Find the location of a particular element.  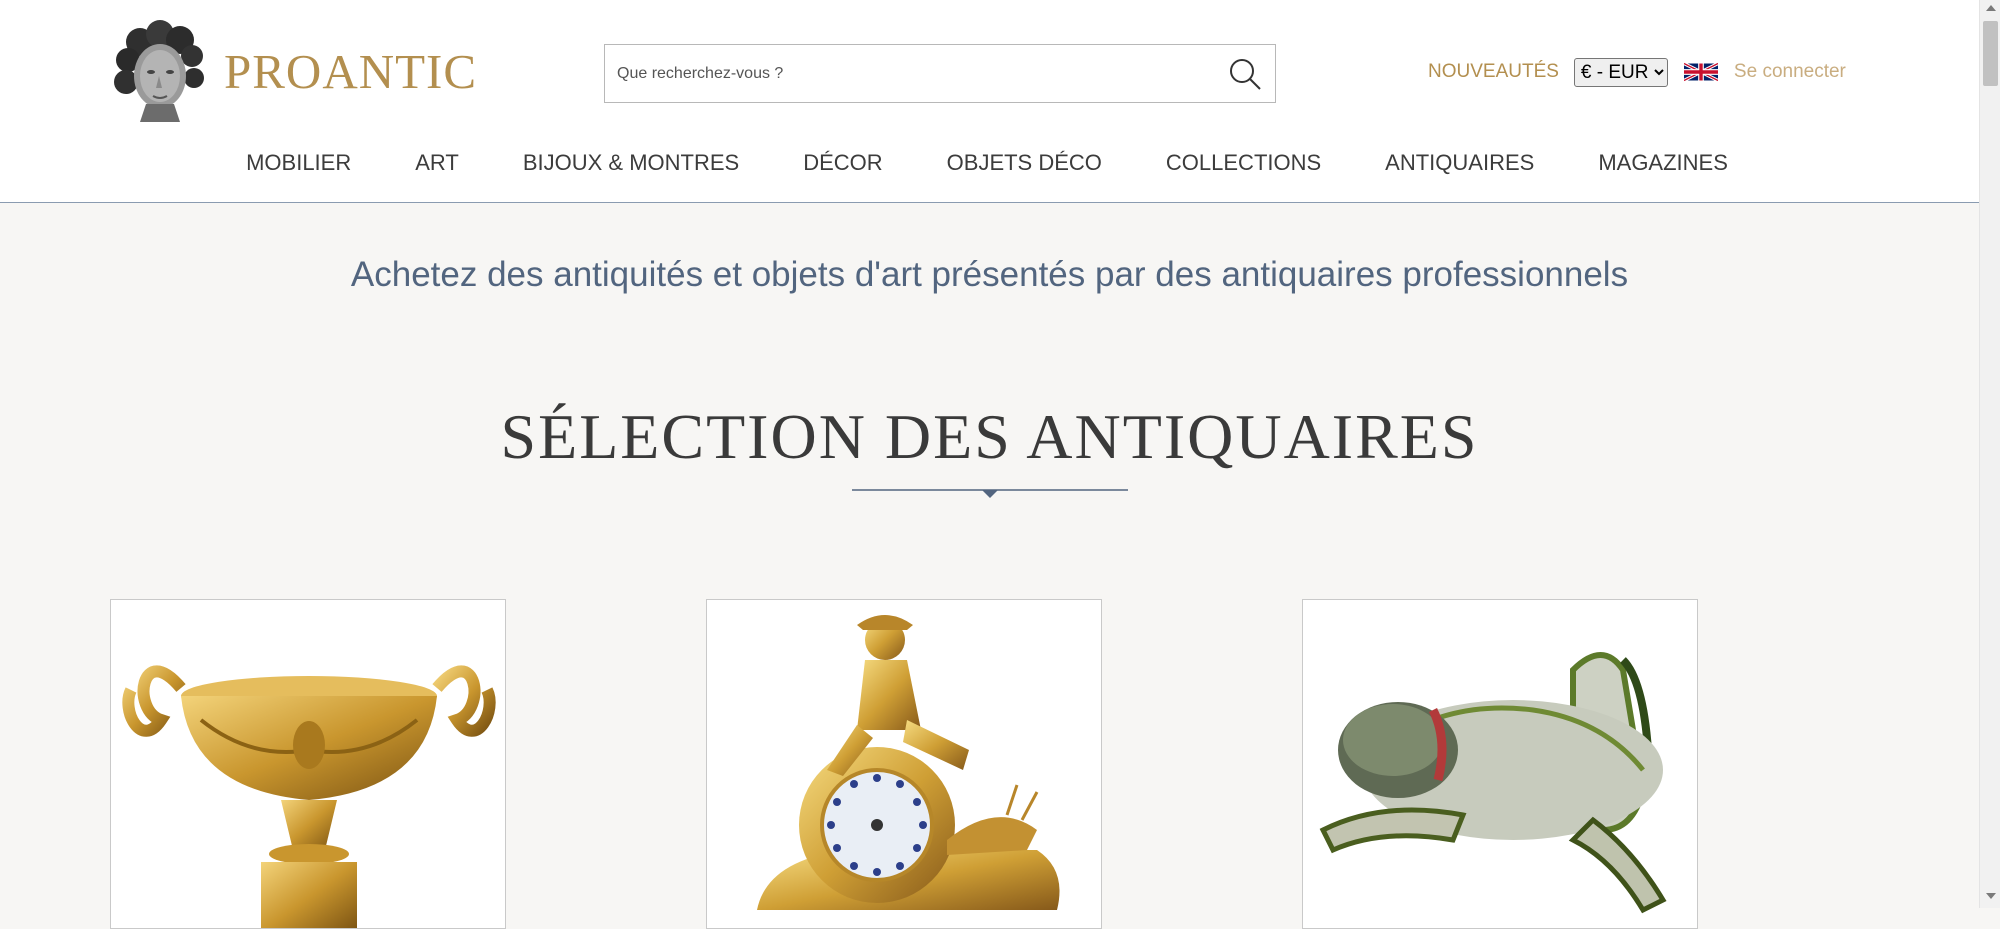

search-bar is located at coordinates (940, 73).